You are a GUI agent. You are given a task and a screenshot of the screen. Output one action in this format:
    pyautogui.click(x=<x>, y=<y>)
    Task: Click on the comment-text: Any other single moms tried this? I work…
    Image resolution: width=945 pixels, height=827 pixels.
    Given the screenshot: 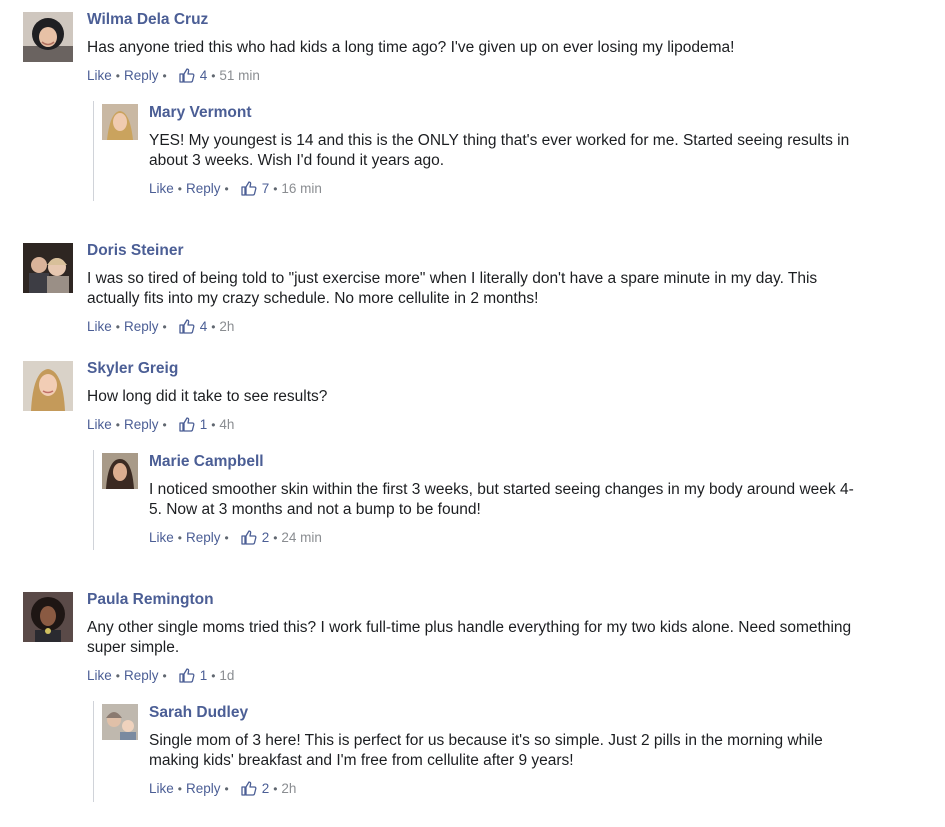 What is the action you would take?
    pyautogui.click(x=469, y=637)
    